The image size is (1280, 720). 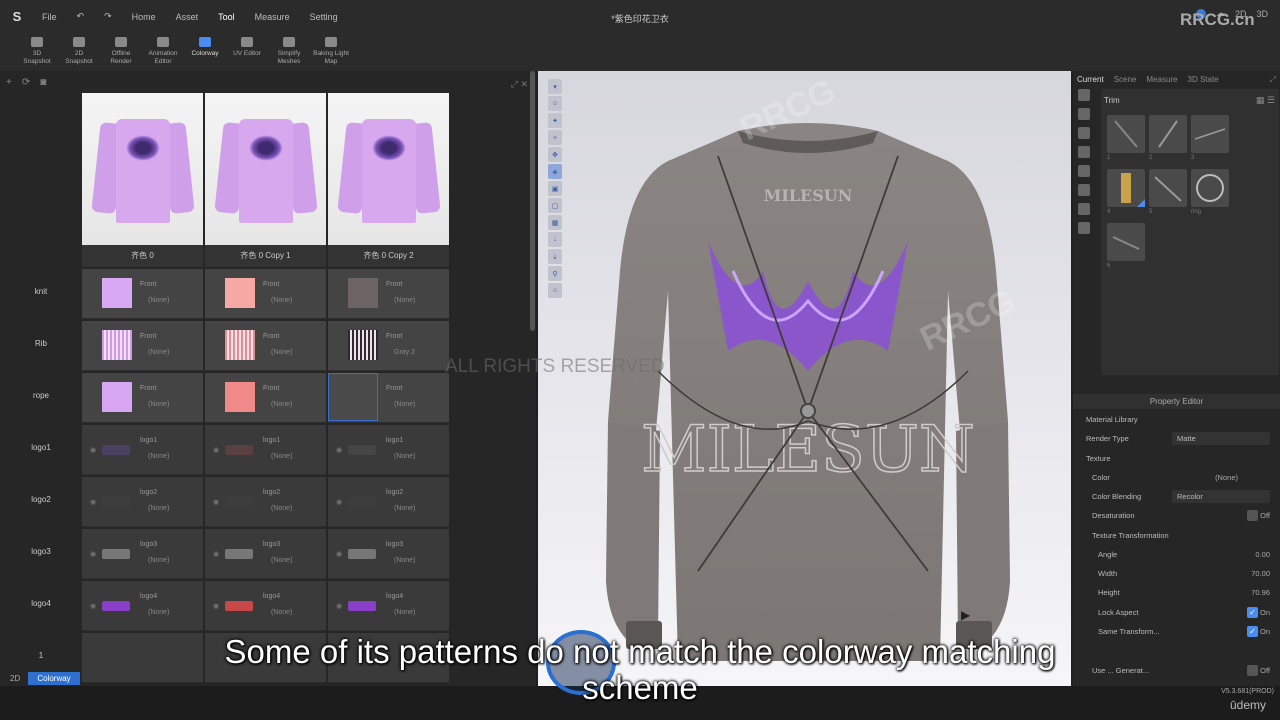 What do you see at coordinates (1168, 138) in the screenshot?
I see `trim-tile: 2` at bounding box center [1168, 138].